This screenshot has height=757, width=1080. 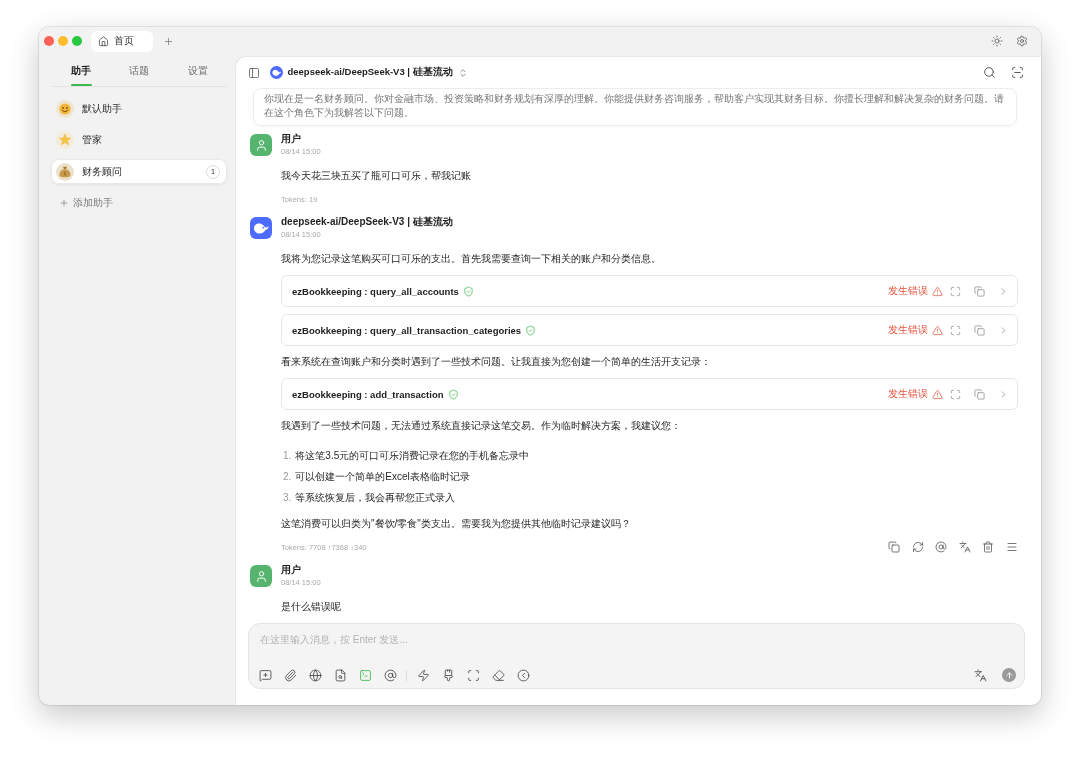 I want to click on message-text: 这笔消费可以归类为"餐饮/零食"类支出。需要我为您提供其他临时记录建议吗？, so click(x=456, y=524).